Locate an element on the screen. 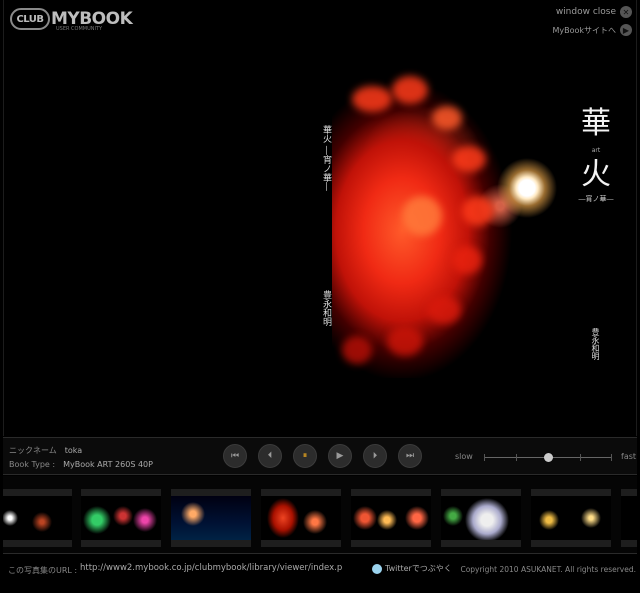  pause-button: ⏸ is located at coordinates (305, 456).